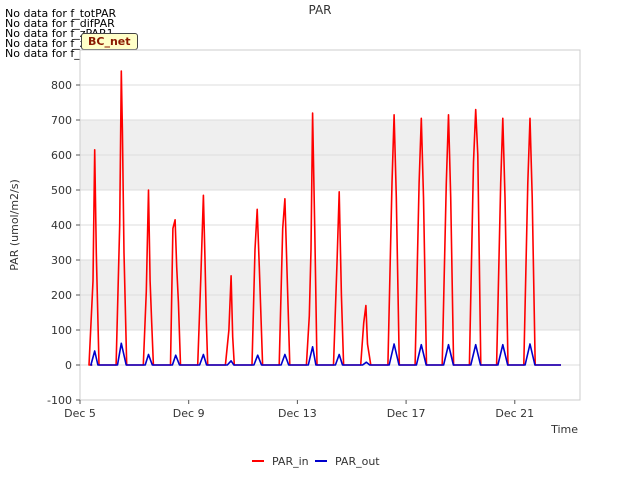 This screenshot has height=480, width=640. I want to click on x-tick-label: Dec 13, so click(297, 413).